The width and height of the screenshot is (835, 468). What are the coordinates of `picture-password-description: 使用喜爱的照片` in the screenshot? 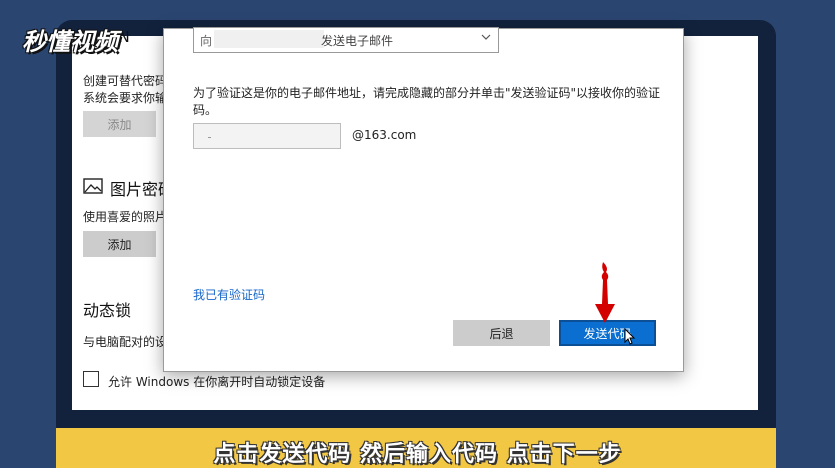 It's located at (125, 217).